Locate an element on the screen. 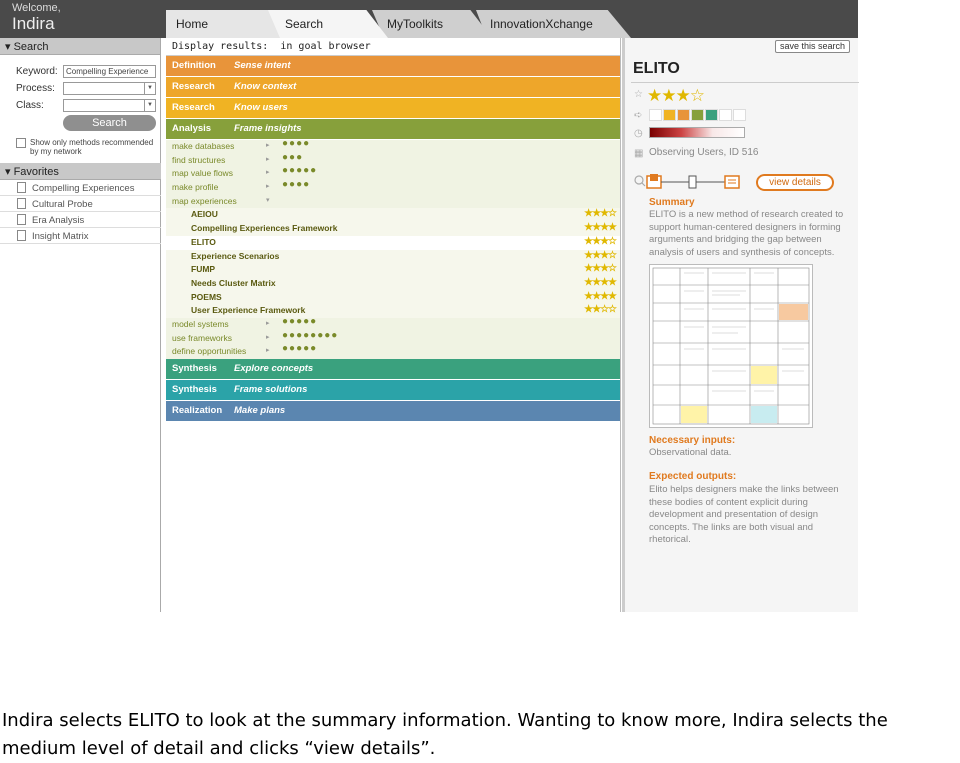 The width and height of the screenshot is (960, 763). phase-band: Analysis Frame insights is located at coordinates (393, 129).